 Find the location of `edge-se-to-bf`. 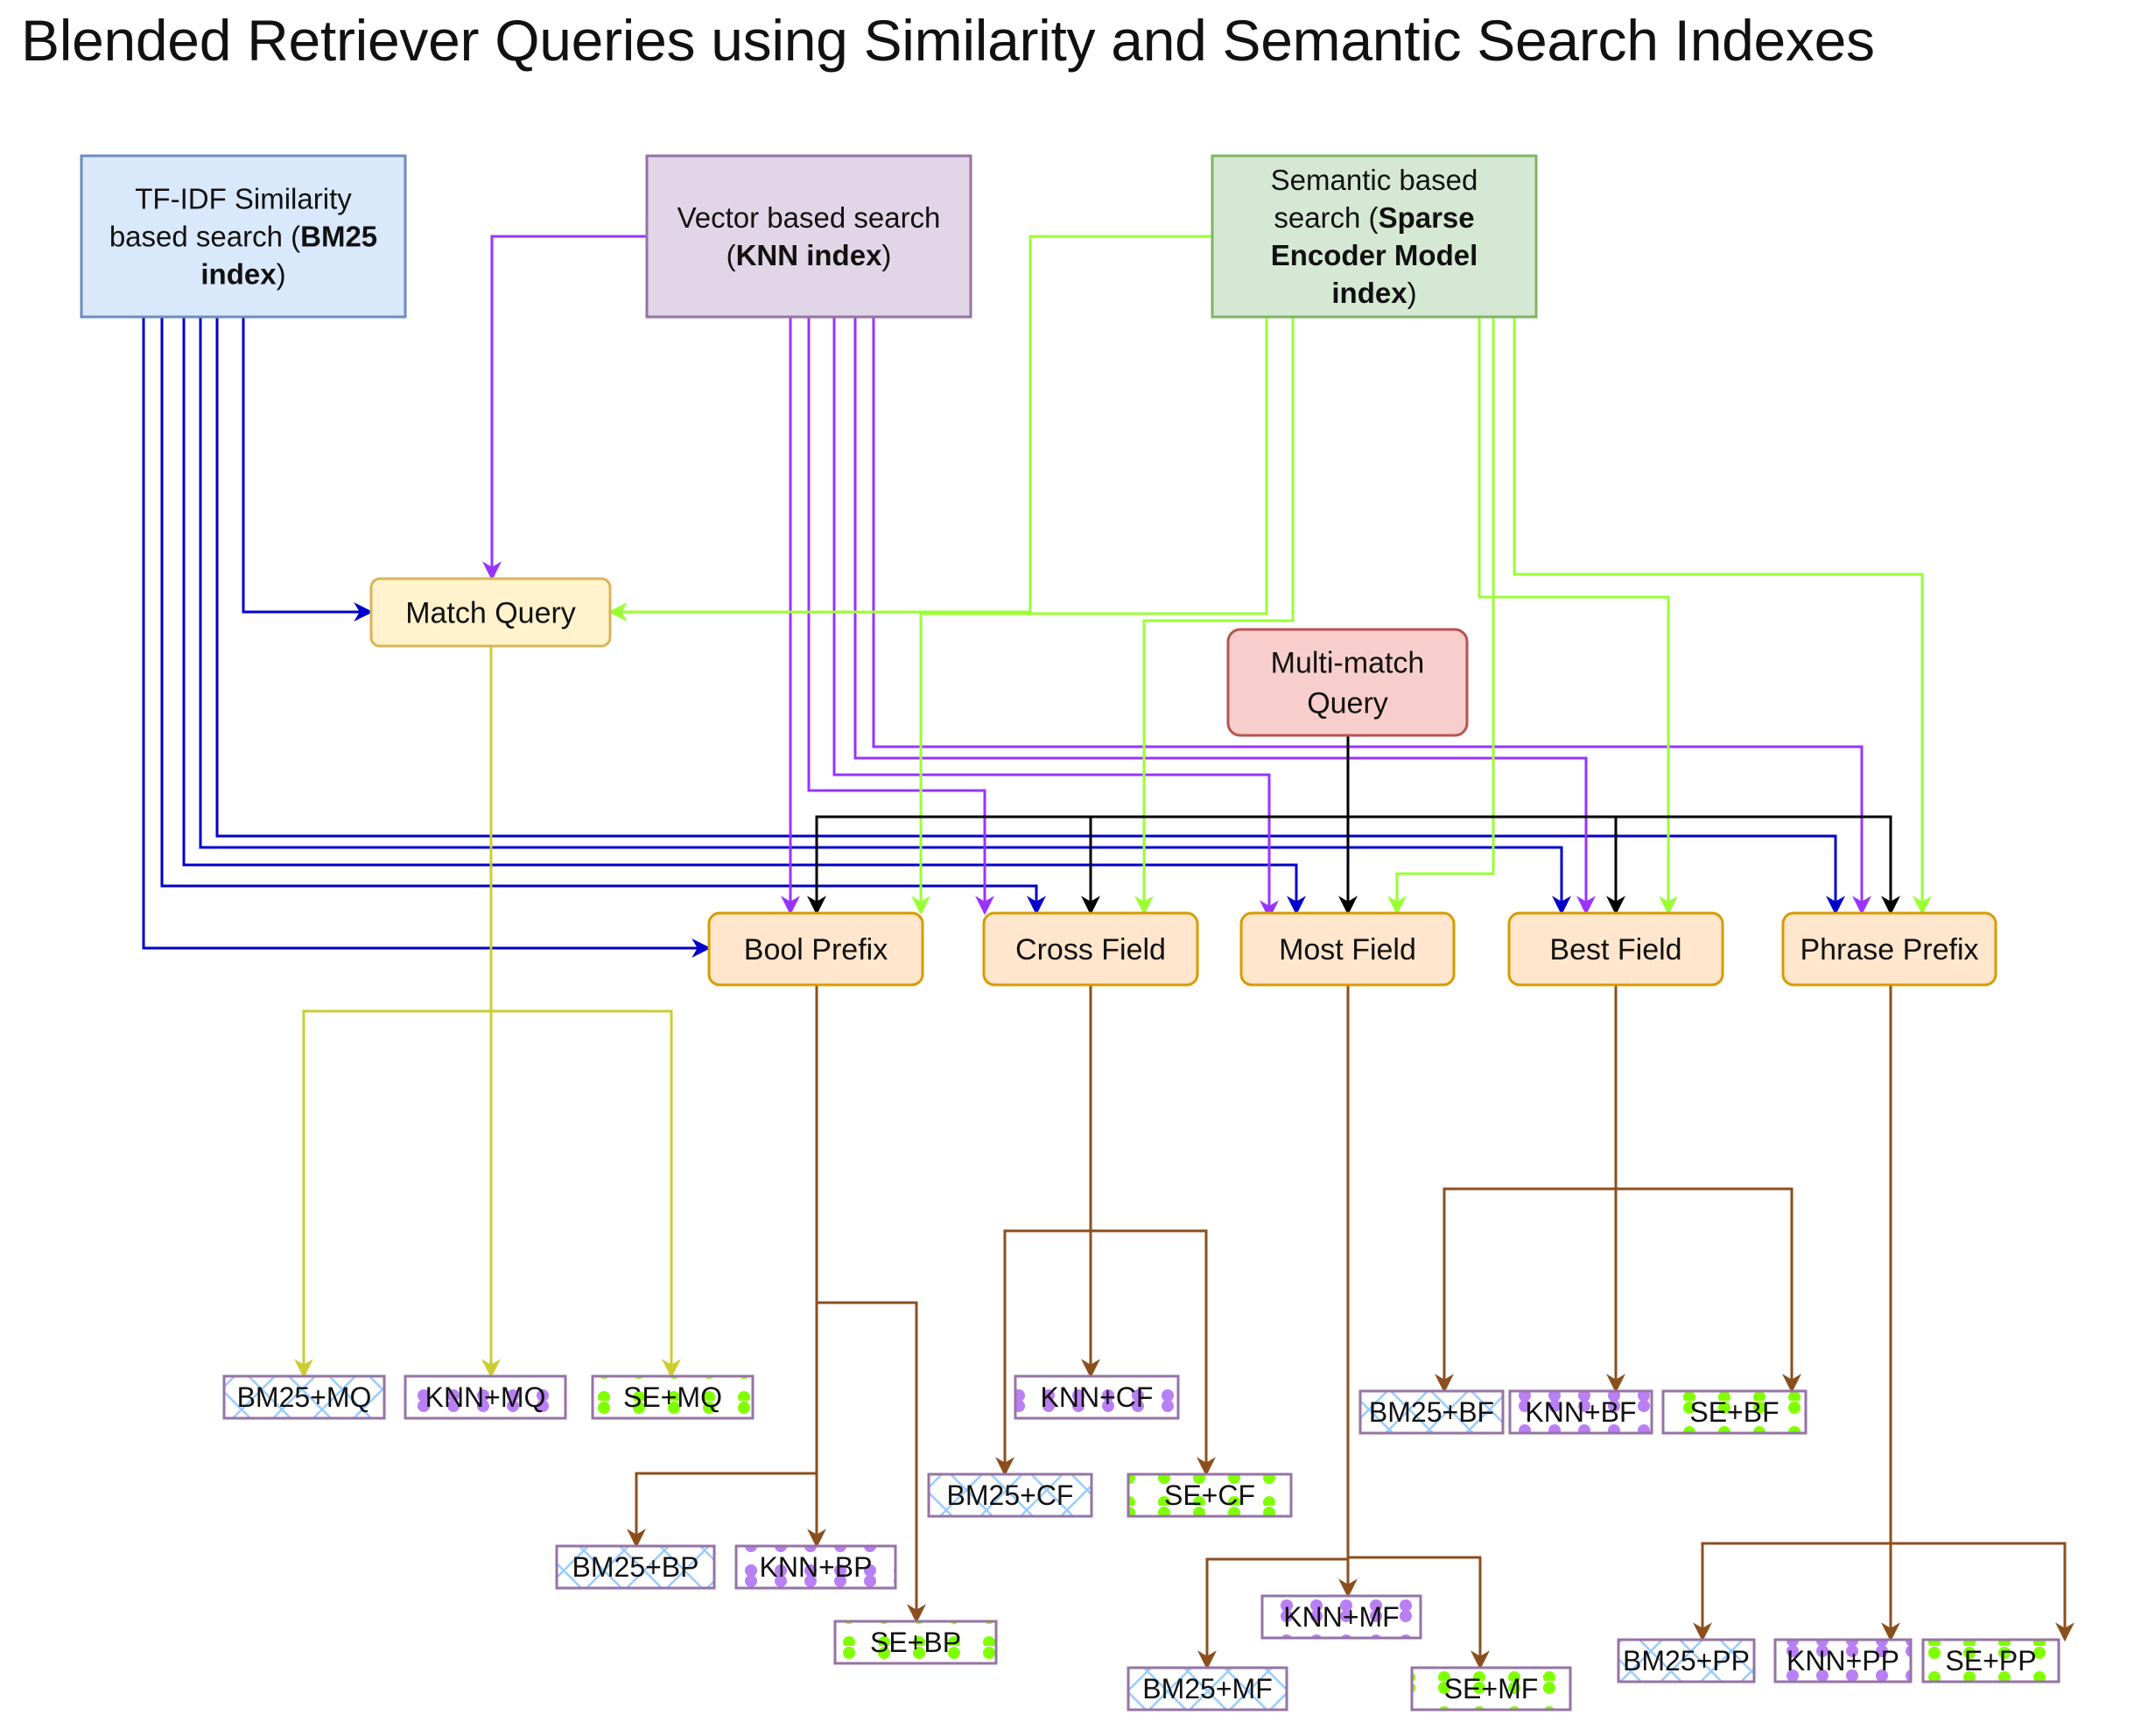

edge-se-to-bf is located at coordinates (1578, 616).